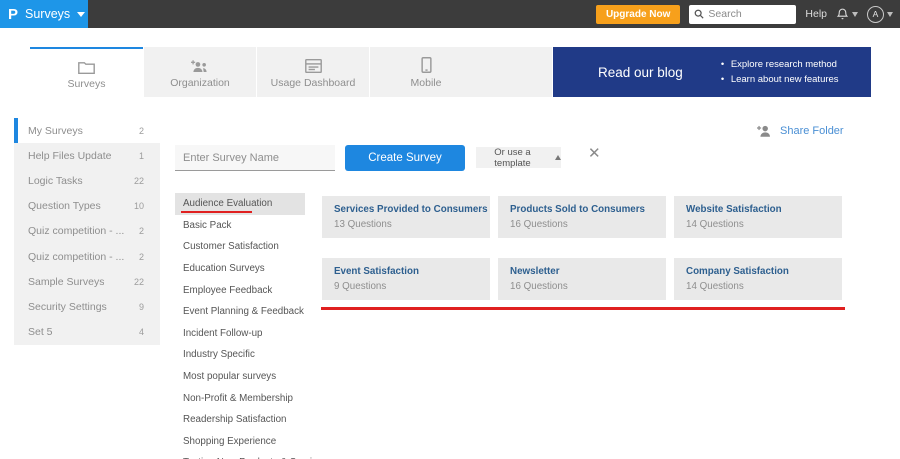 This screenshot has width=900, height=459. What do you see at coordinates (240, 226) in the screenshot?
I see `category-basic-pack: Basic Pack` at bounding box center [240, 226].